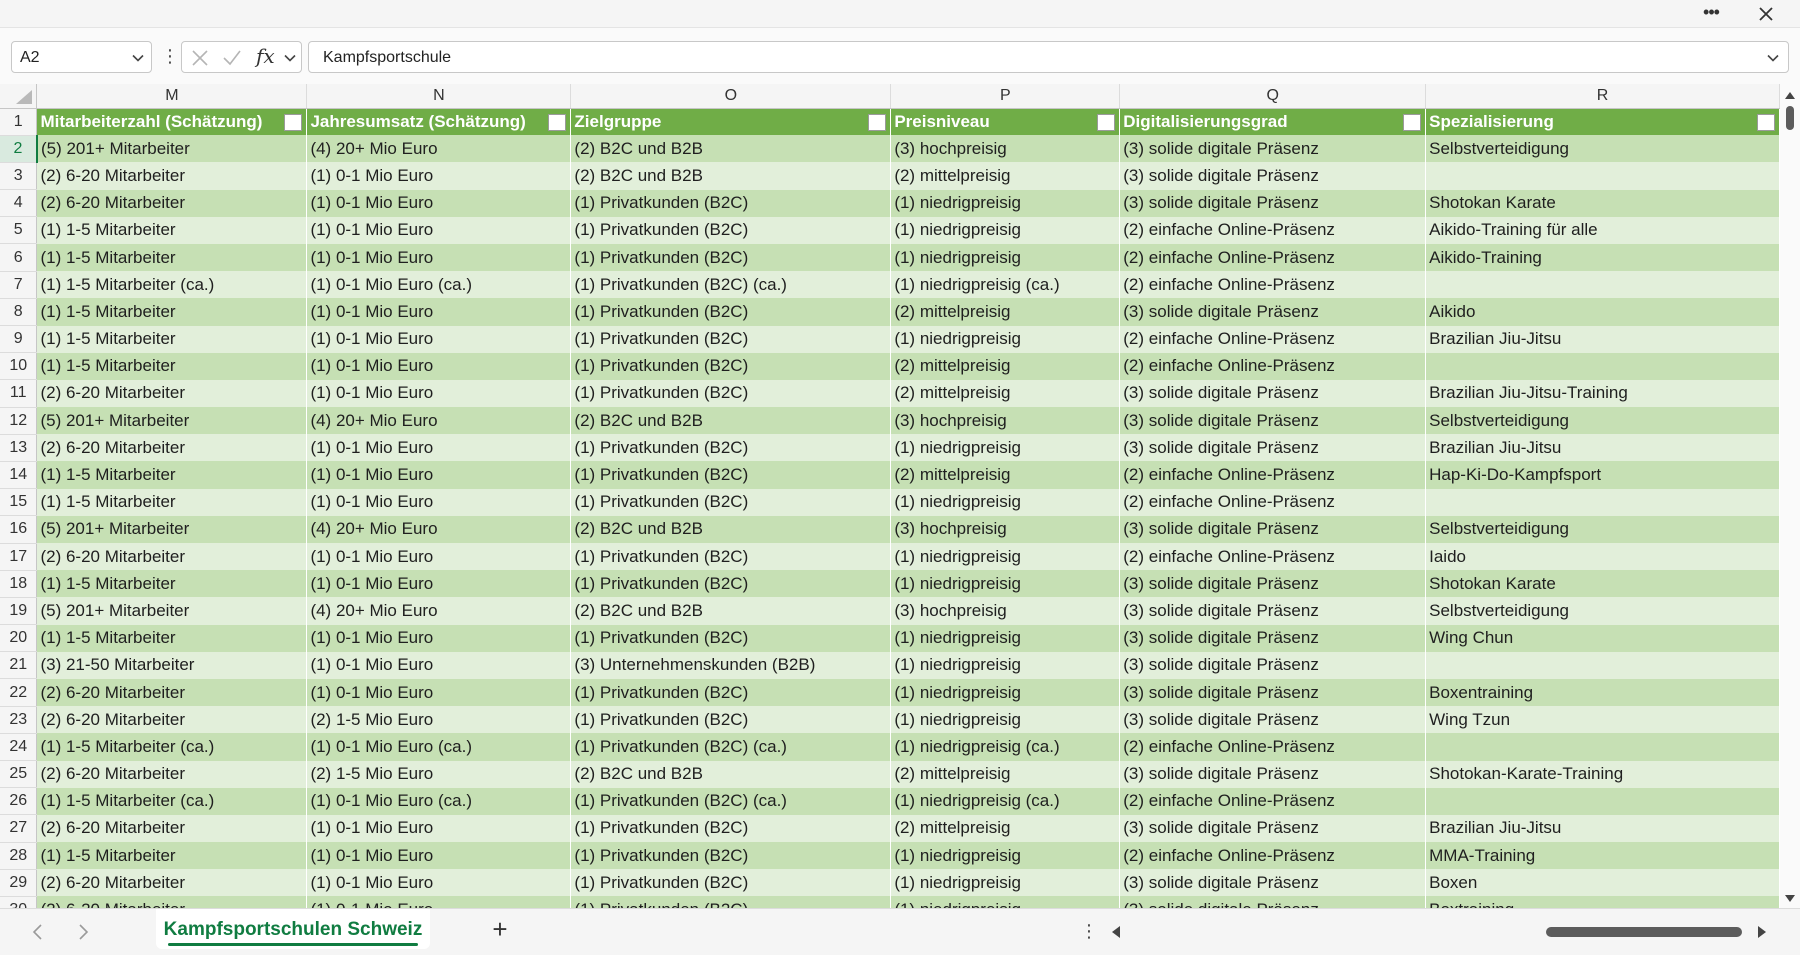 The width and height of the screenshot is (1800, 955). What do you see at coordinates (19, 475) in the screenshot?
I see `row-header: 14` at bounding box center [19, 475].